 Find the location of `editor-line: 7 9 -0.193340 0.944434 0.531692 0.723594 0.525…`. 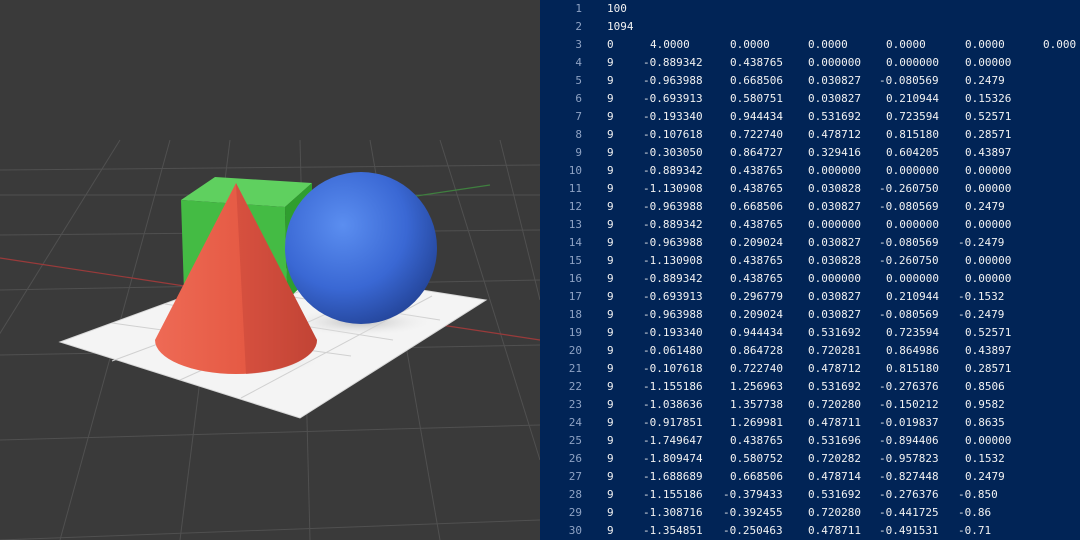

editor-line: 7 9 -0.193340 0.944434 0.531692 0.723594 0.525… is located at coordinates (810, 117).